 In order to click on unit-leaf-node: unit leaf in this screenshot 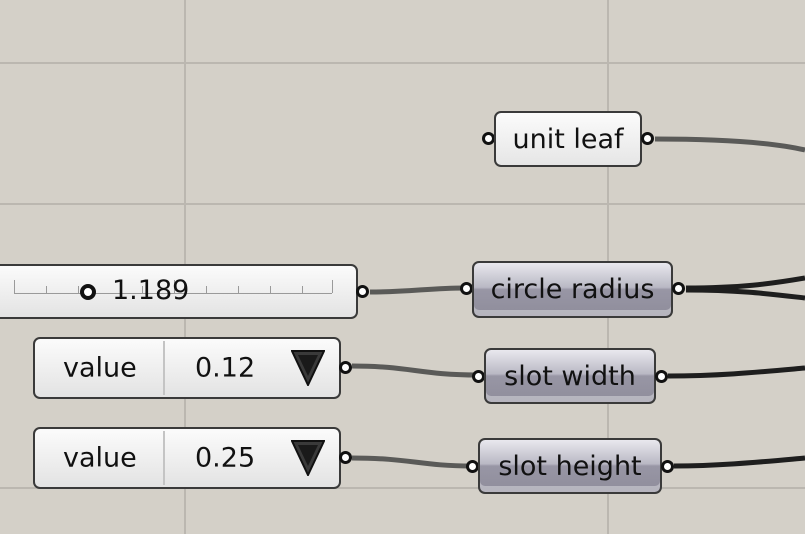, I will do `click(568, 139)`.